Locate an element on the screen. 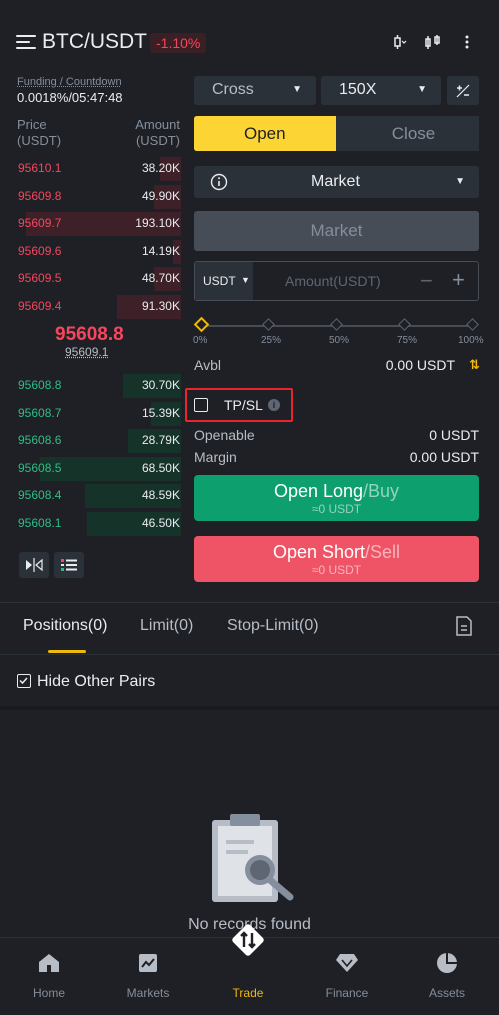 This screenshot has height=1015, width=499. transfer-icon: ⇅ is located at coordinates (474, 365).